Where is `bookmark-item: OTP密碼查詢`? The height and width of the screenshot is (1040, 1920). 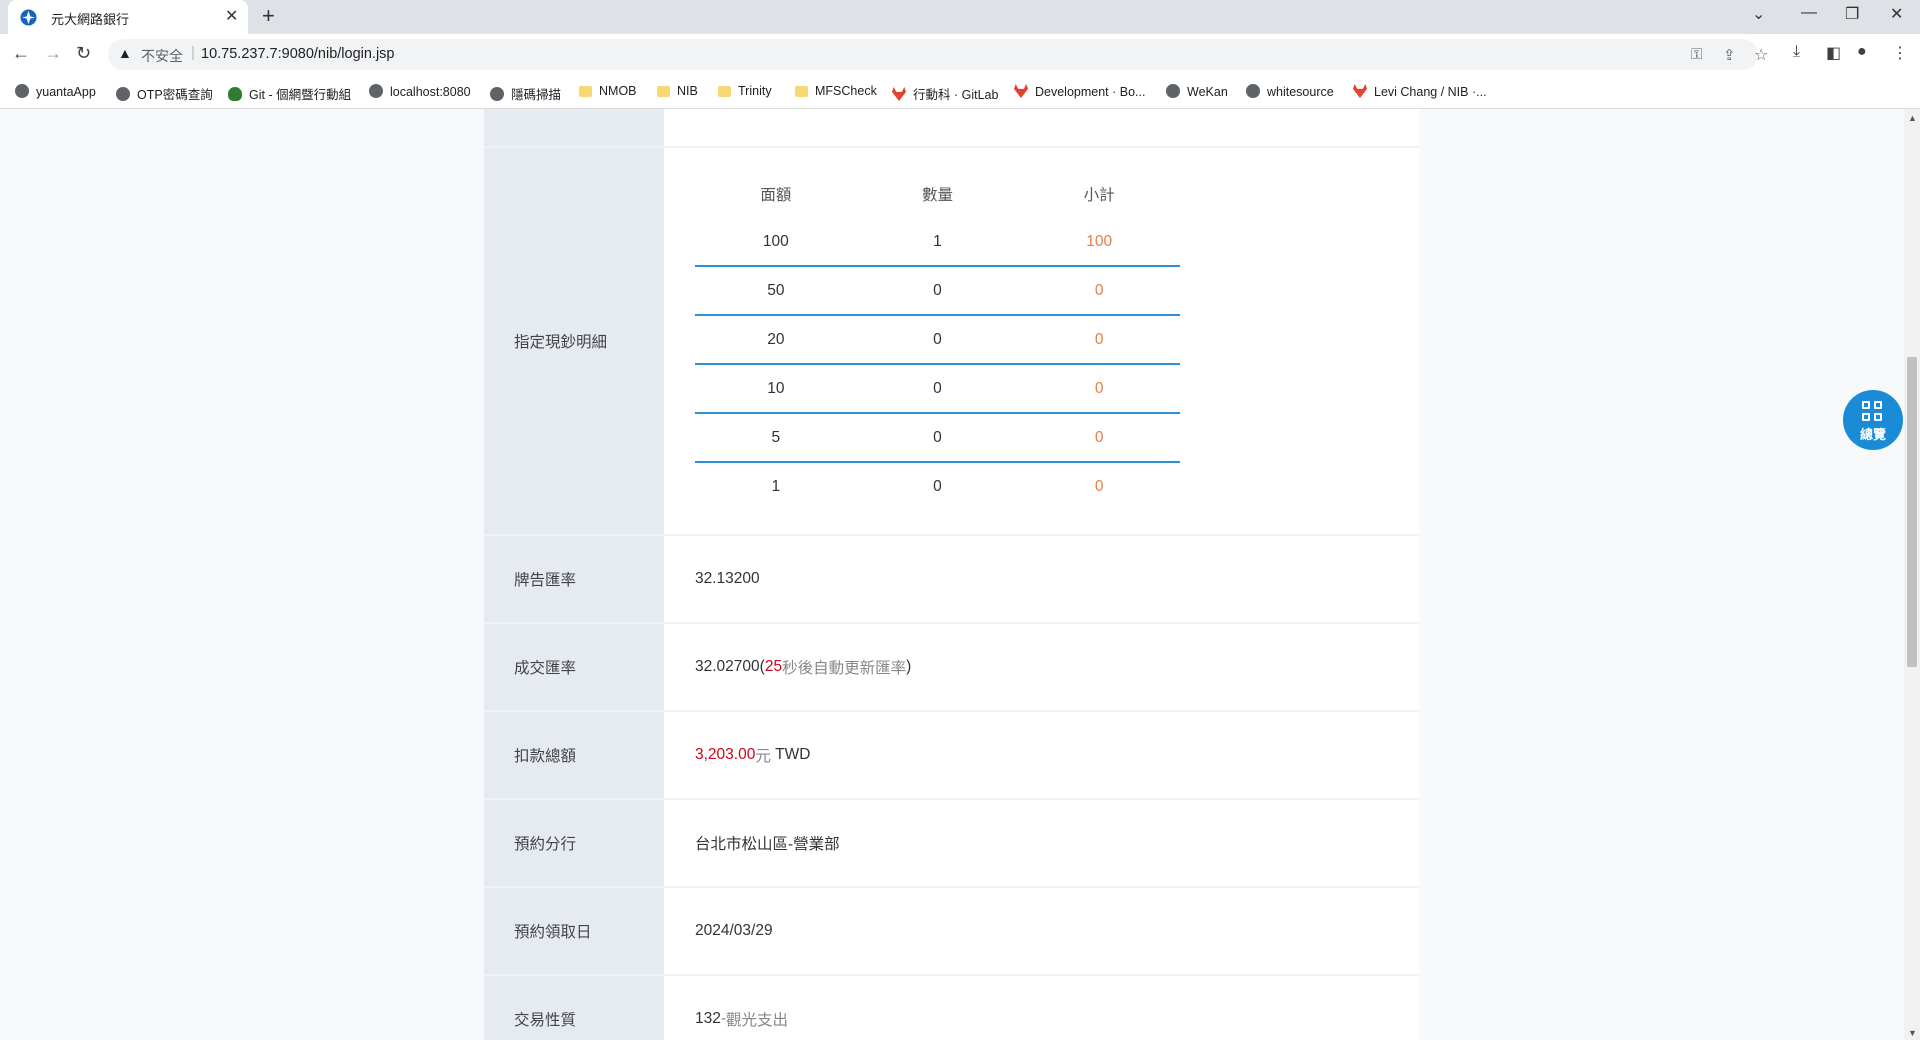
bookmark-item: OTP密碼查詢 is located at coordinates (164, 93).